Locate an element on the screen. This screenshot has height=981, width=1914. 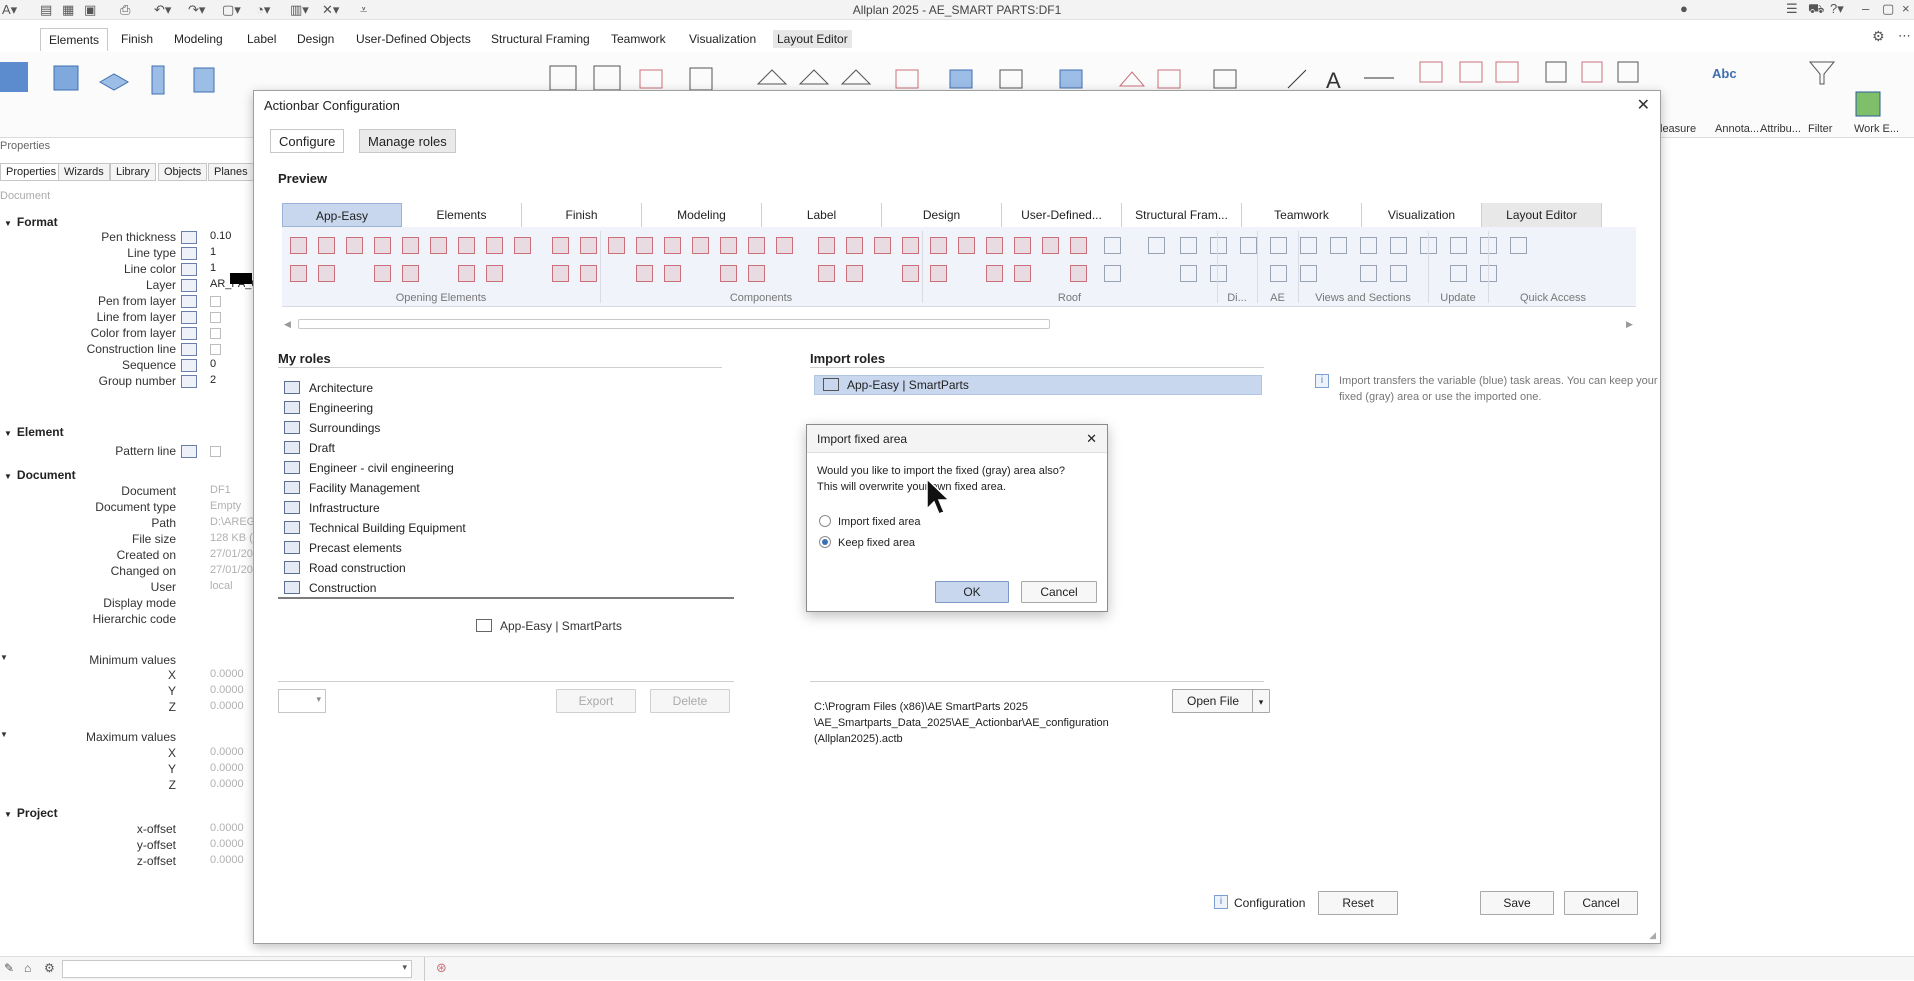
save-button: Save is located at coordinates (1517, 903).